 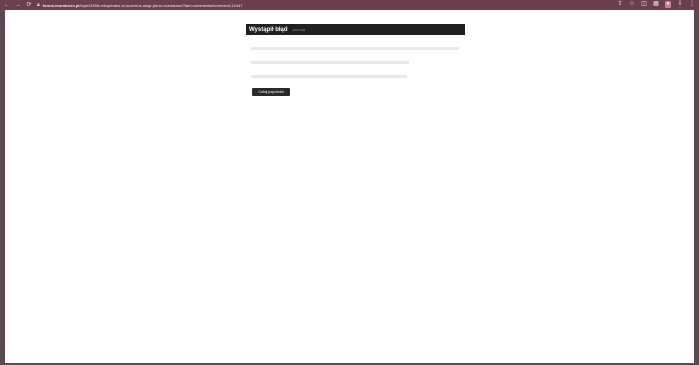 I want to click on extension-icon: ▦, so click(x=656, y=4).